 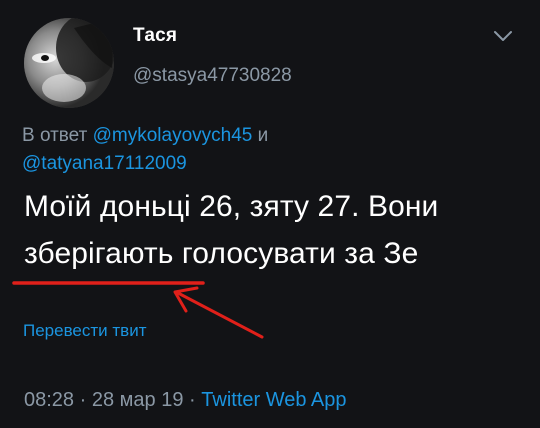 I want to click on tweet-meta: 08:28 · 28 мар 19 · Twitter Web App, so click(x=185, y=400).